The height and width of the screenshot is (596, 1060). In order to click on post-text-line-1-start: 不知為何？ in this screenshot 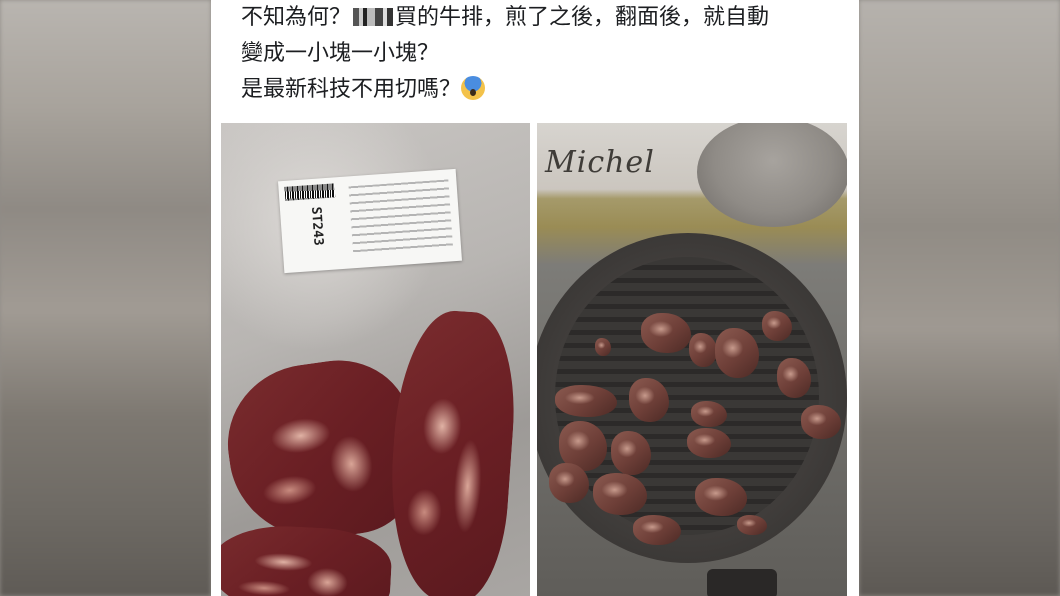, I will do `click(296, 17)`.